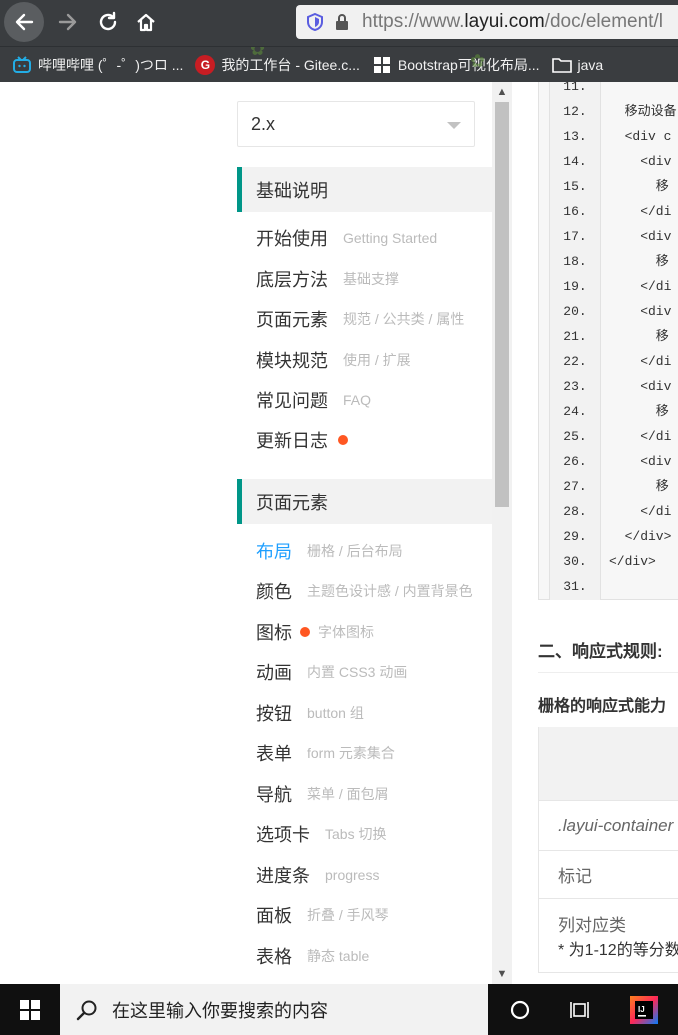  I want to click on nav-item-form: 表单 form 元素集合, so click(325, 753).